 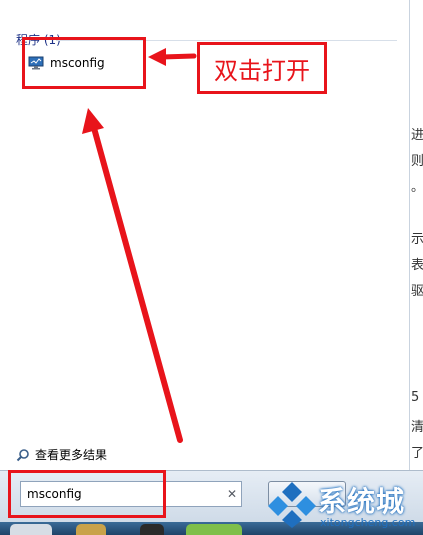 I want to click on fragment-char: 清, so click(x=417, y=427).